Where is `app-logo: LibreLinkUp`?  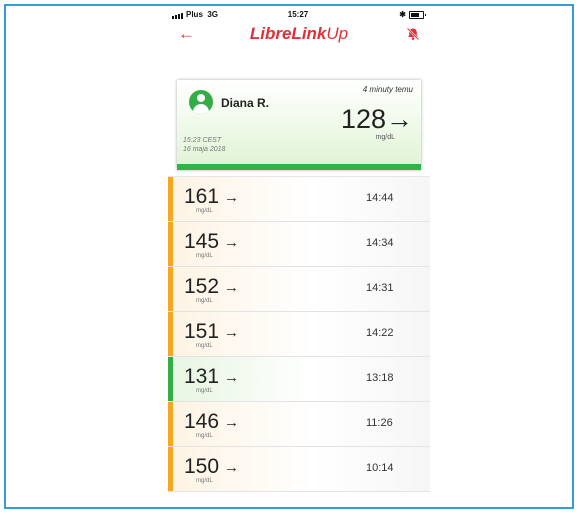 app-logo: LibreLinkUp is located at coordinates (299, 34).